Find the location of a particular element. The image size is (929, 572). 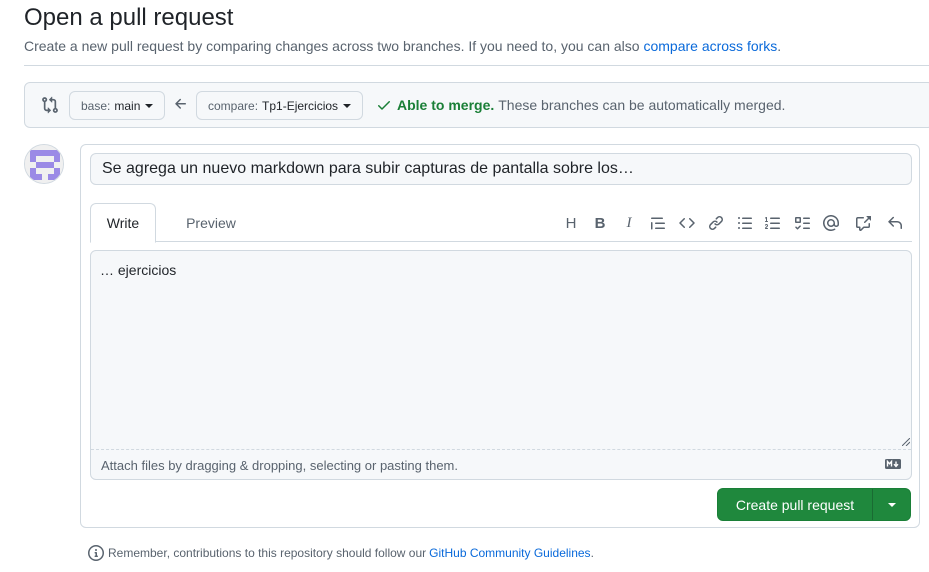

create-pull-request-button: Create pull request is located at coordinates (814, 504).